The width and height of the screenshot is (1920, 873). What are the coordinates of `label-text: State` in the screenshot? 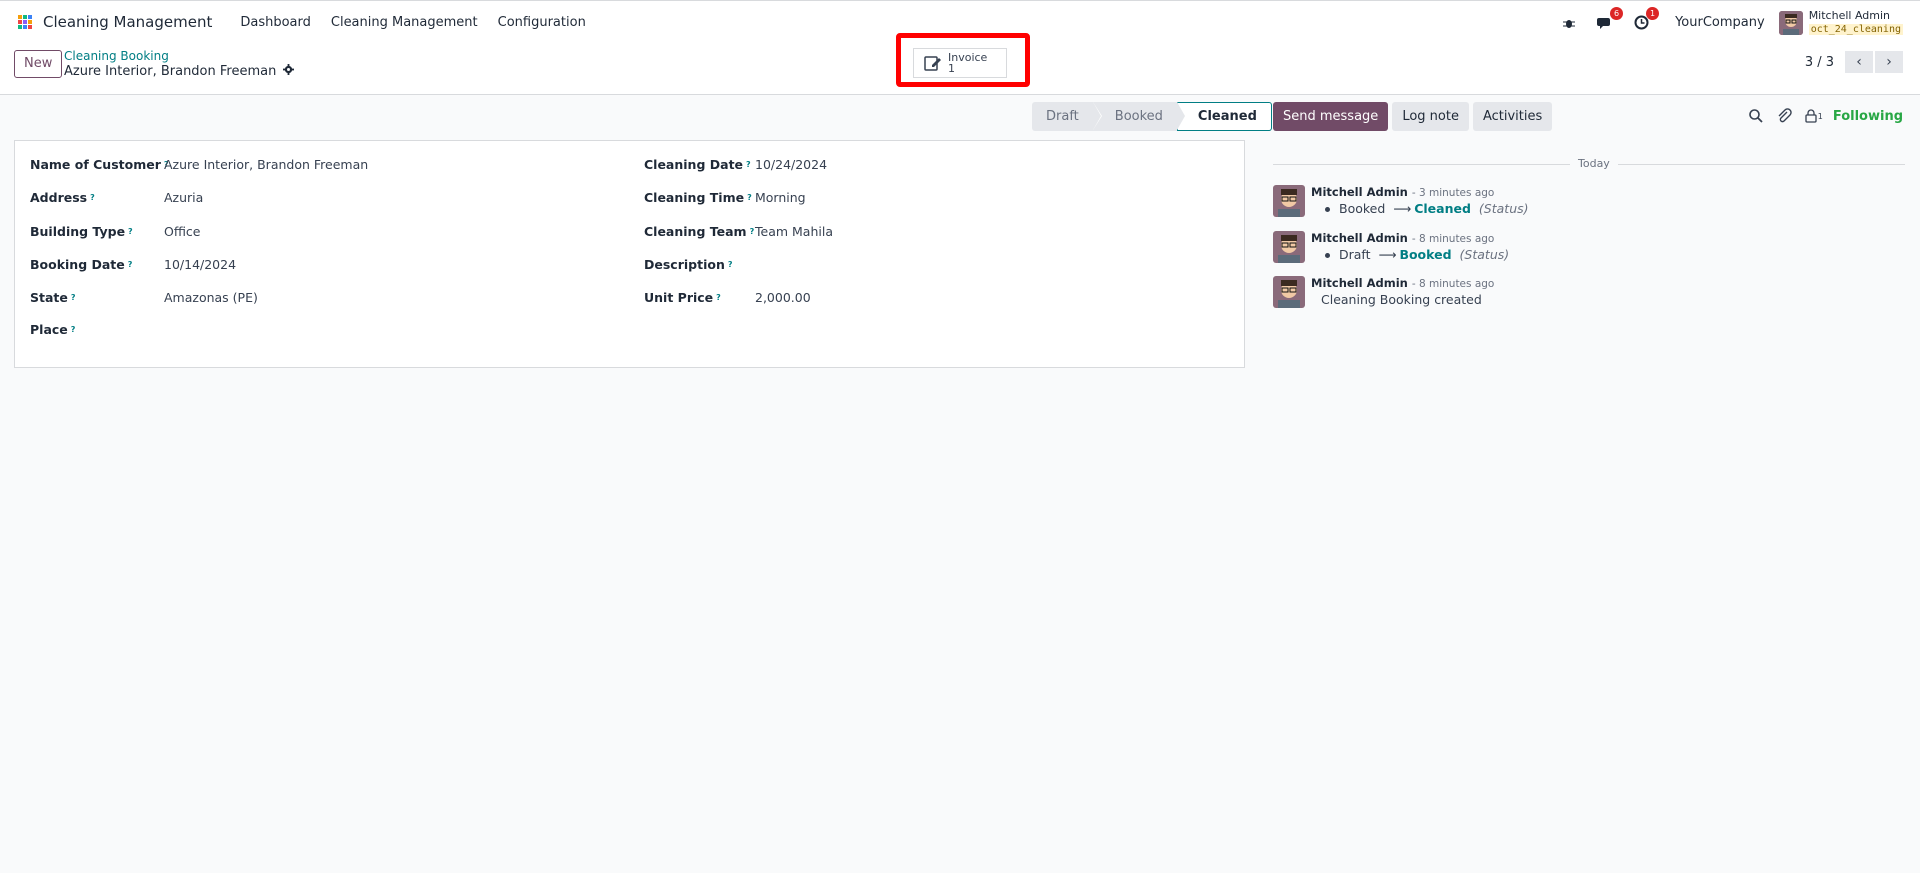 It's located at (49, 297).